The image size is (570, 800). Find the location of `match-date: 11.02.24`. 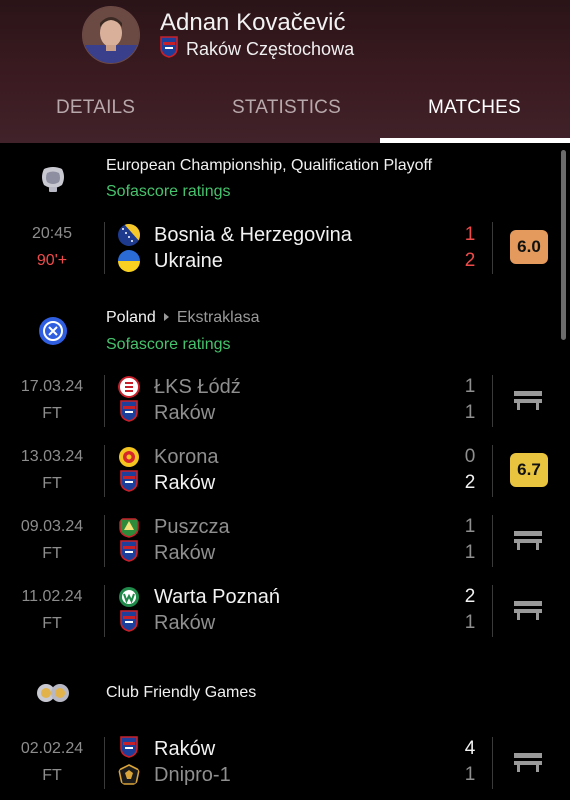

match-date: 11.02.24 is located at coordinates (52, 596).